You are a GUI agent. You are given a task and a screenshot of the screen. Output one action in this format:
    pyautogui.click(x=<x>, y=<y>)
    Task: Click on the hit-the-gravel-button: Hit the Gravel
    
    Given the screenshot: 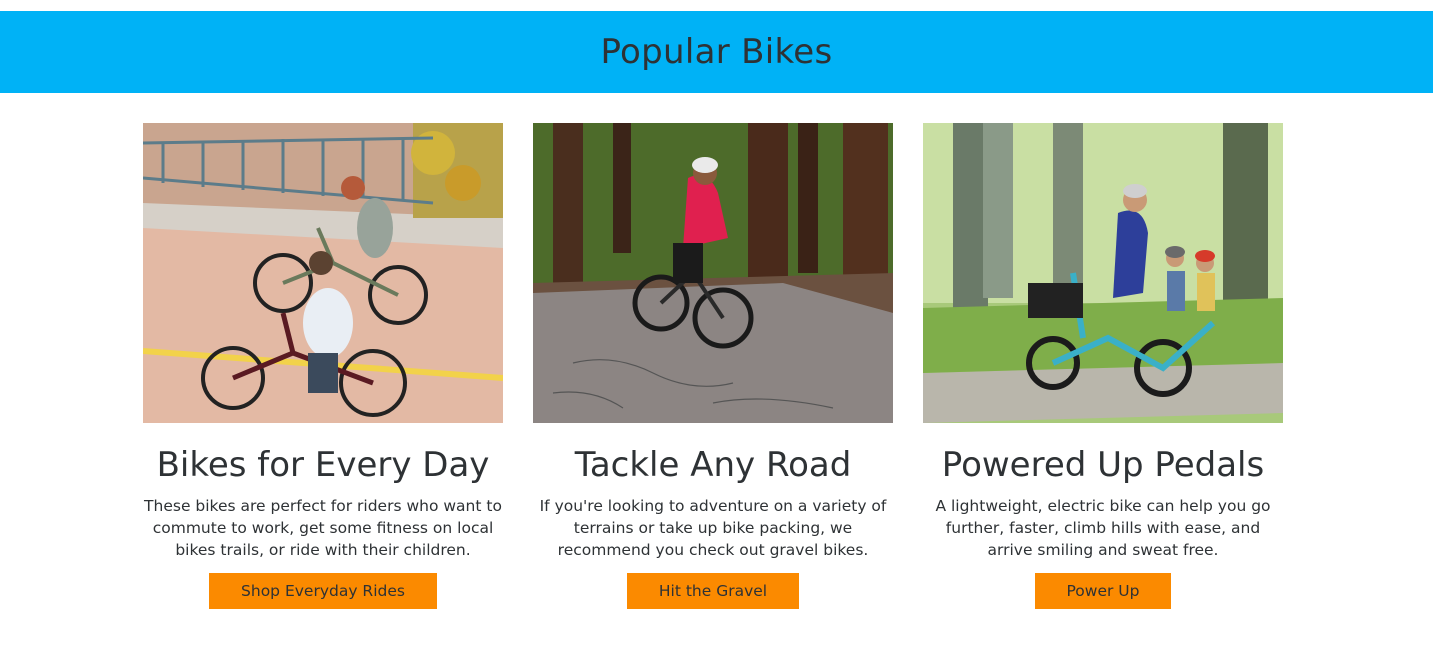 What is the action you would take?
    pyautogui.click(x=713, y=591)
    